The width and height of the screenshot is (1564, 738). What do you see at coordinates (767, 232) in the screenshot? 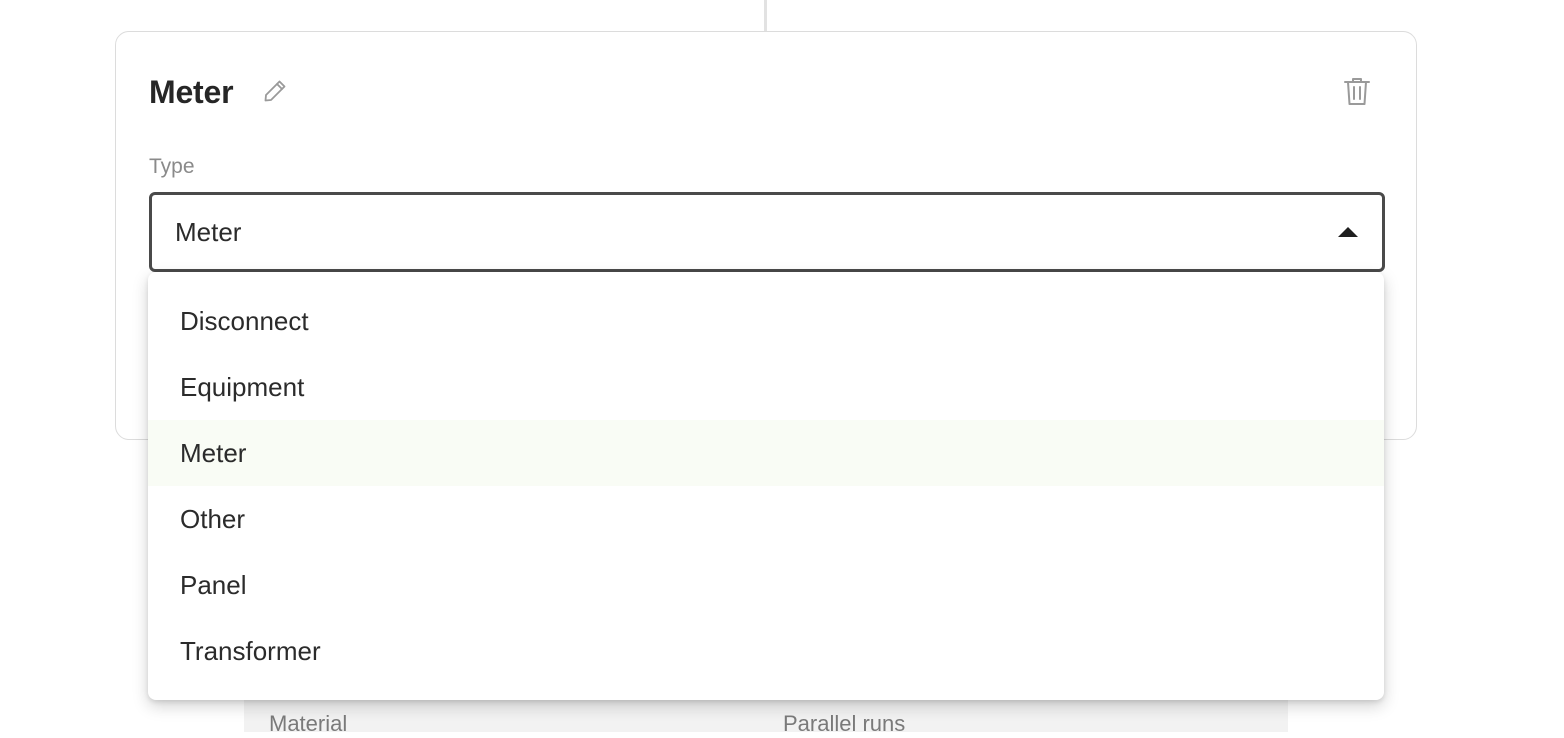
I see `type-select: Meter` at bounding box center [767, 232].